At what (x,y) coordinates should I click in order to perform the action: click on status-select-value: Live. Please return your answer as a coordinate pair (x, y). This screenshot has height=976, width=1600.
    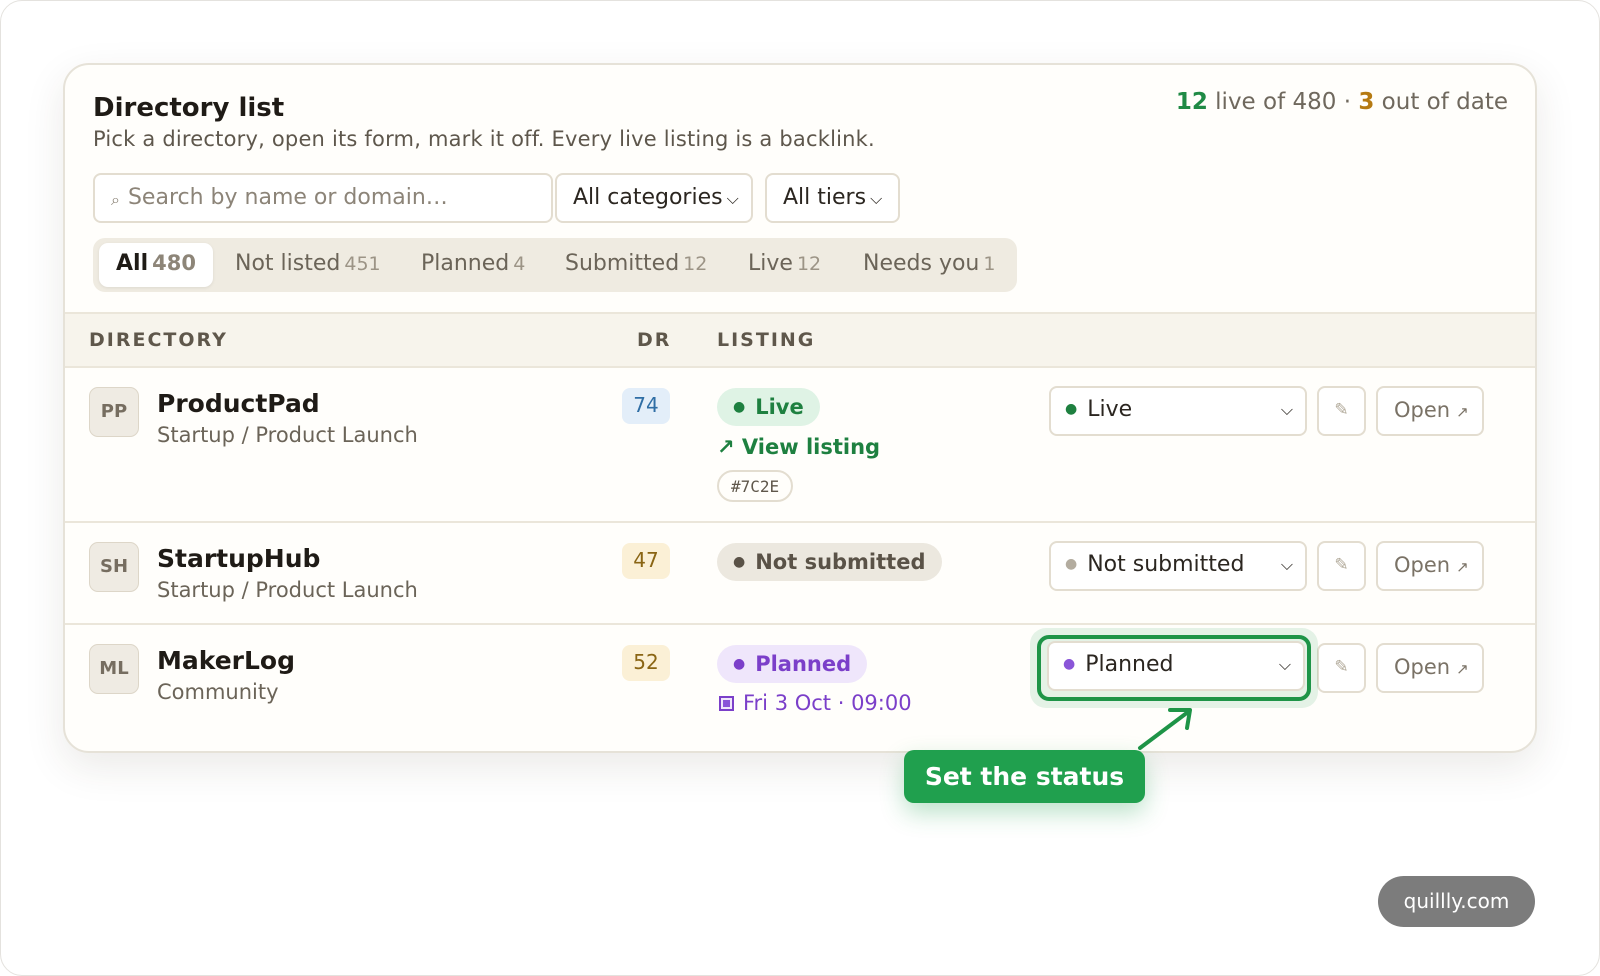
    Looking at the image, I should click on (1110, 409).